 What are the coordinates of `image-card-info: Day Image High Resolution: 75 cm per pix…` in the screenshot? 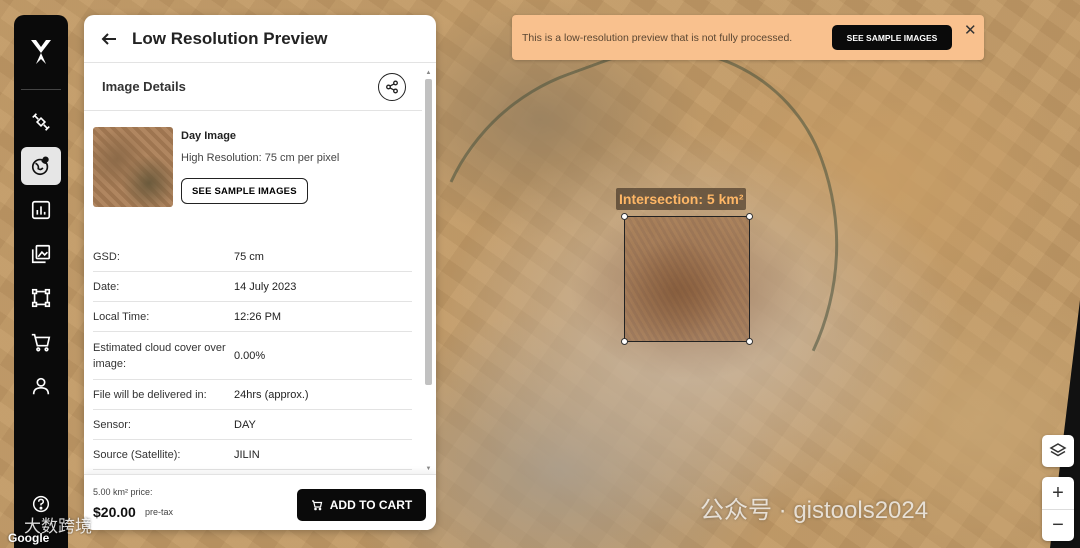 It's located at (260, 178).